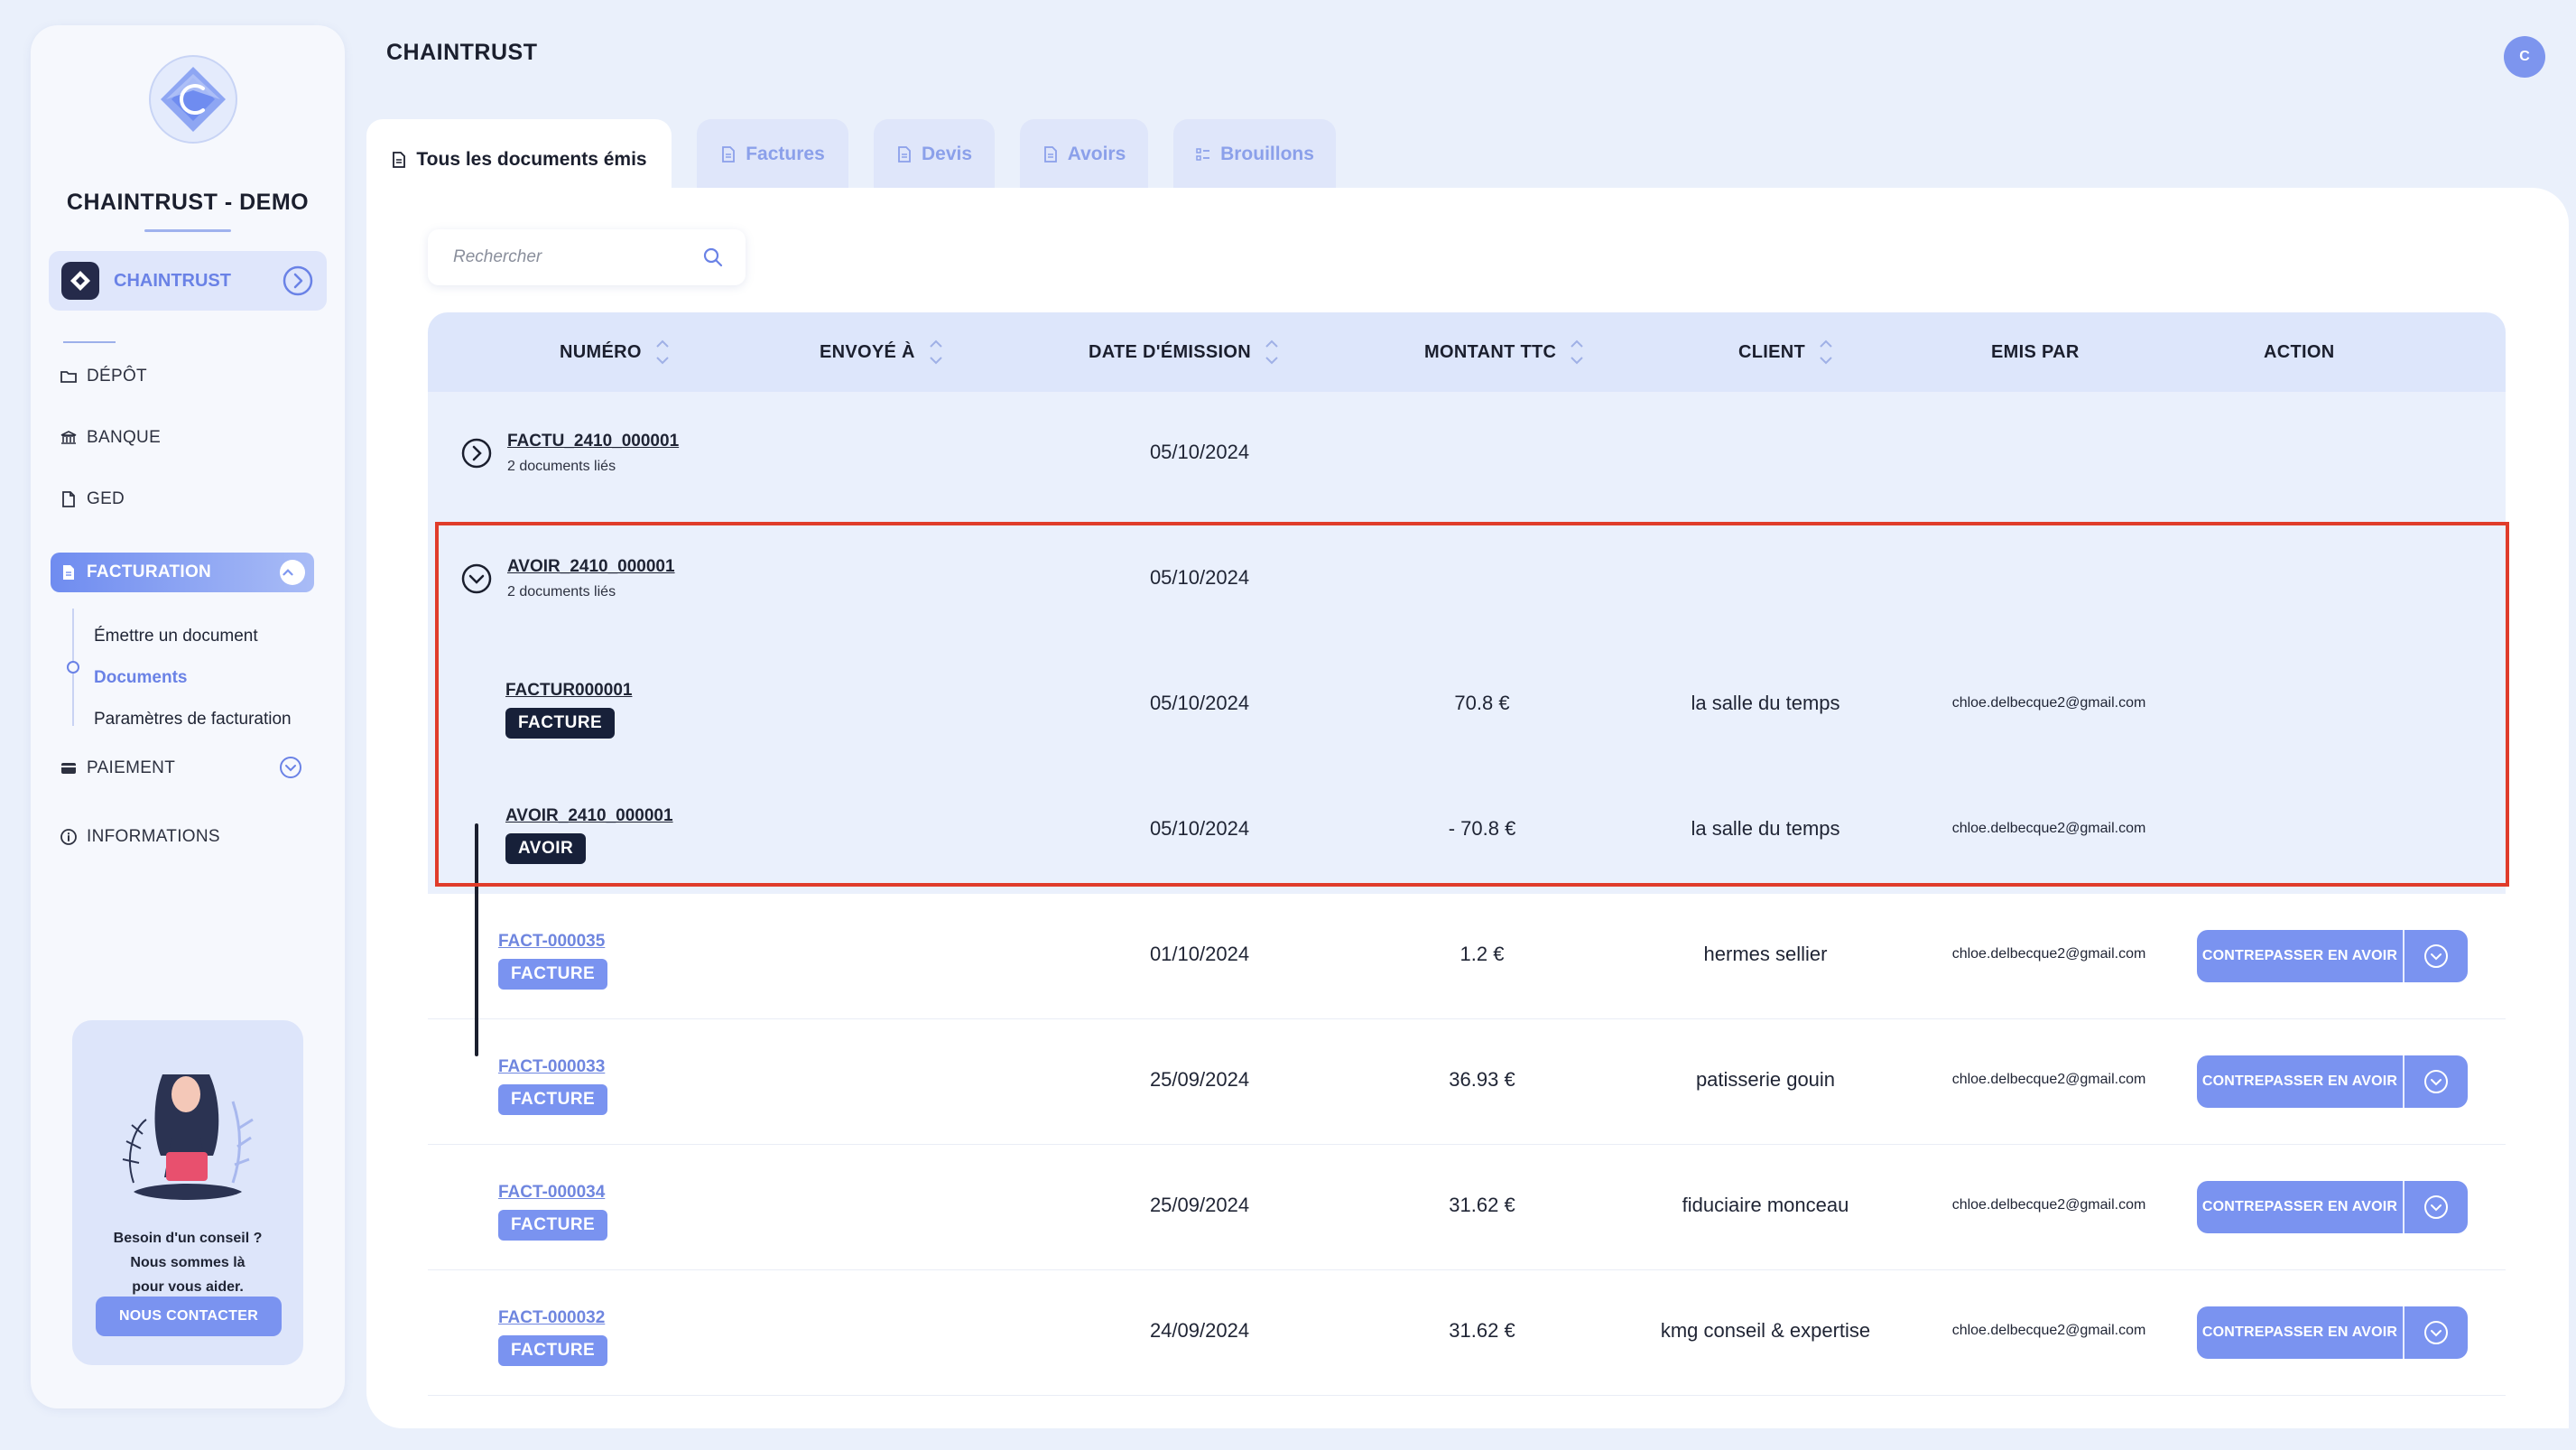  What do you see at coordinates (947, 154) in the screenshot?
I see `tab-label: Devis` at bounding box center [947, 154].